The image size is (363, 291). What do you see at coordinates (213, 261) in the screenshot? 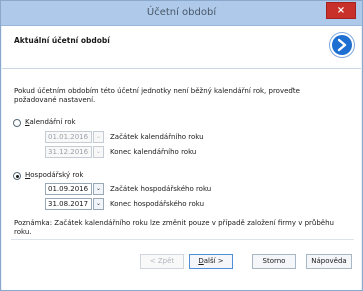
I see `next-label: alší >` at bounding box center [213, 261].